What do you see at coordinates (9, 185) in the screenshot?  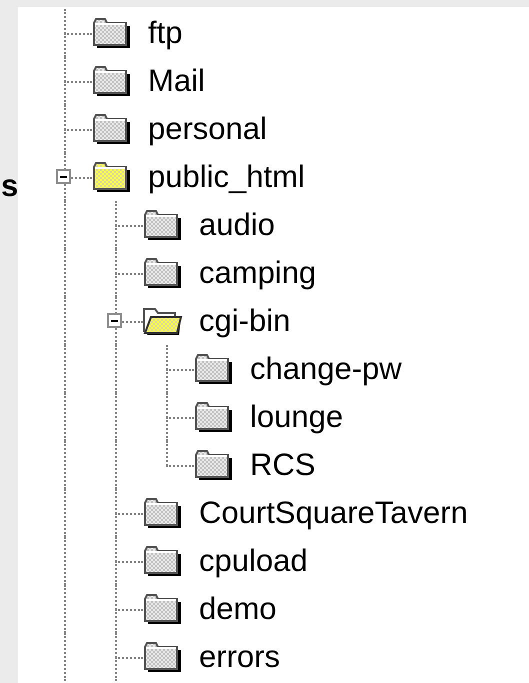 I see `partial-heading-text: s` at bounding box center [9, 185].